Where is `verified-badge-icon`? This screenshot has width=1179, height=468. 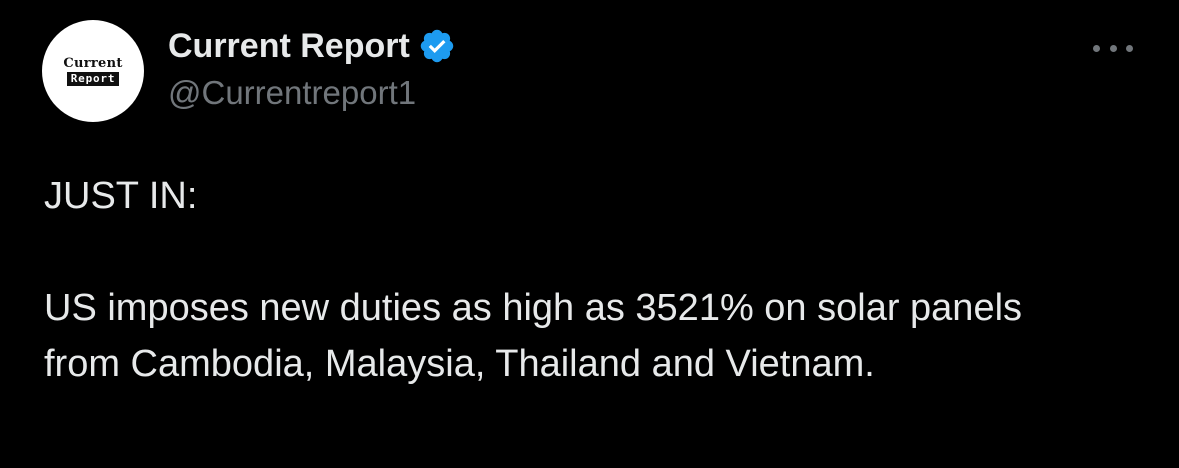
verified-badge-icon is located at coordinates (437, 46).